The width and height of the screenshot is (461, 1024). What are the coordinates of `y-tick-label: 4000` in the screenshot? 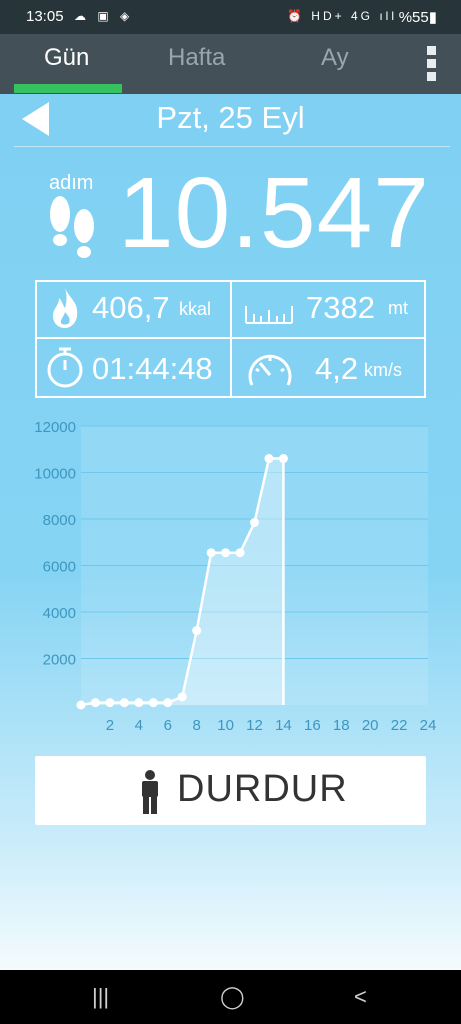 It's located at (59, 613).